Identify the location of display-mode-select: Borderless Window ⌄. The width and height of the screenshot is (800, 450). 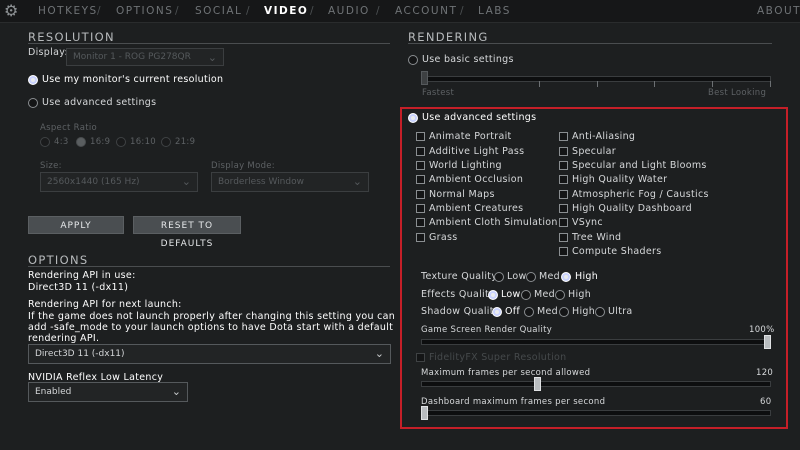
(290, 182).